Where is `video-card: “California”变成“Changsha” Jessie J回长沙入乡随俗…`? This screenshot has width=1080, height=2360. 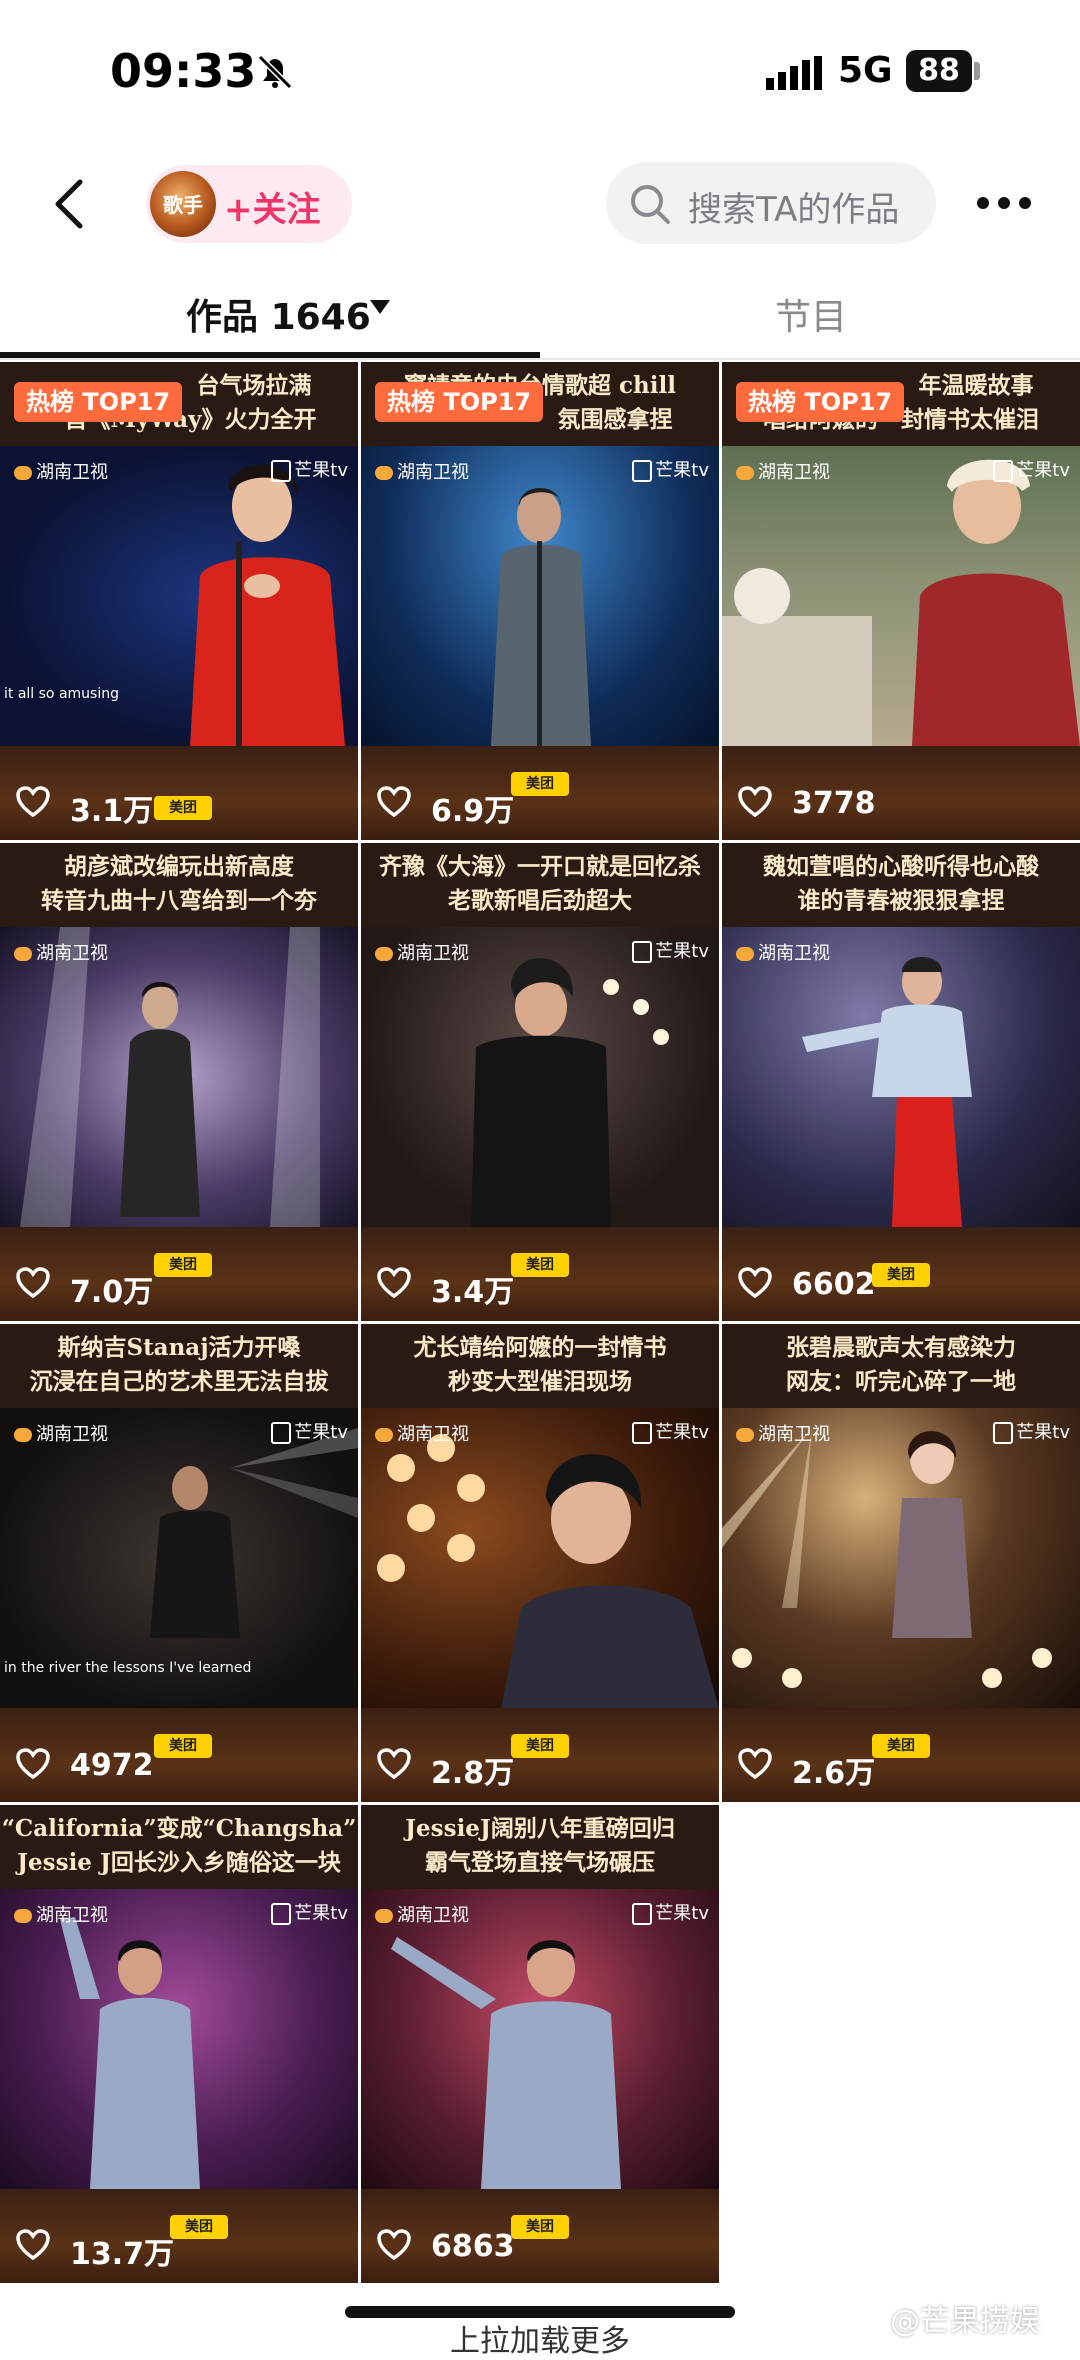
video-card: “California”变成“Changsha” Jessie J回长沙入乡随俗… is located at coordinates (179, 2044).